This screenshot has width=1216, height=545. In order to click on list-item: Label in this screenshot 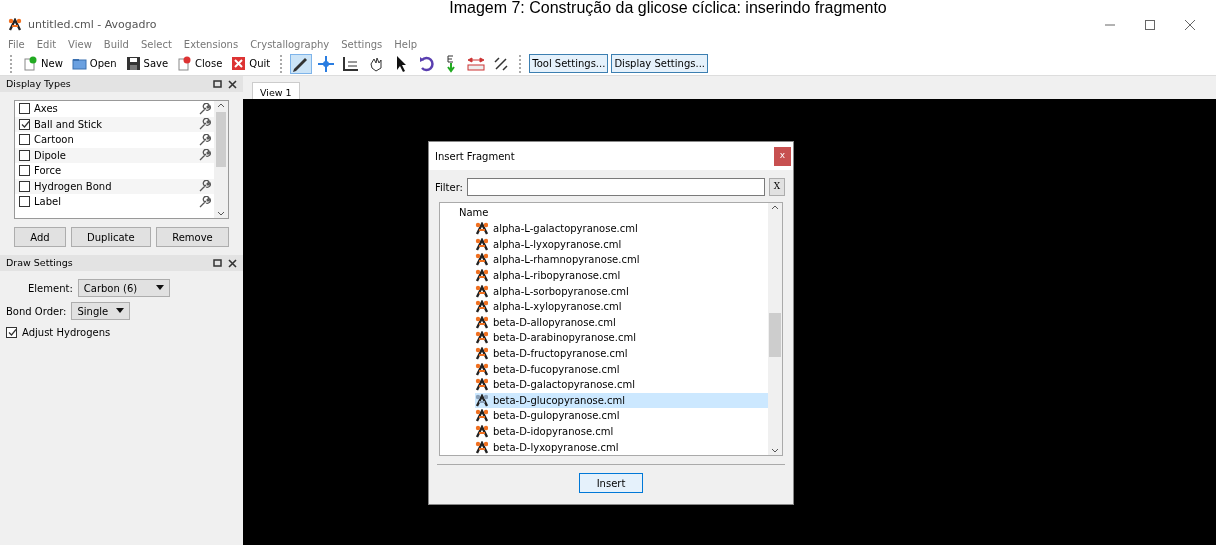, I will do `click(114, 202)`.